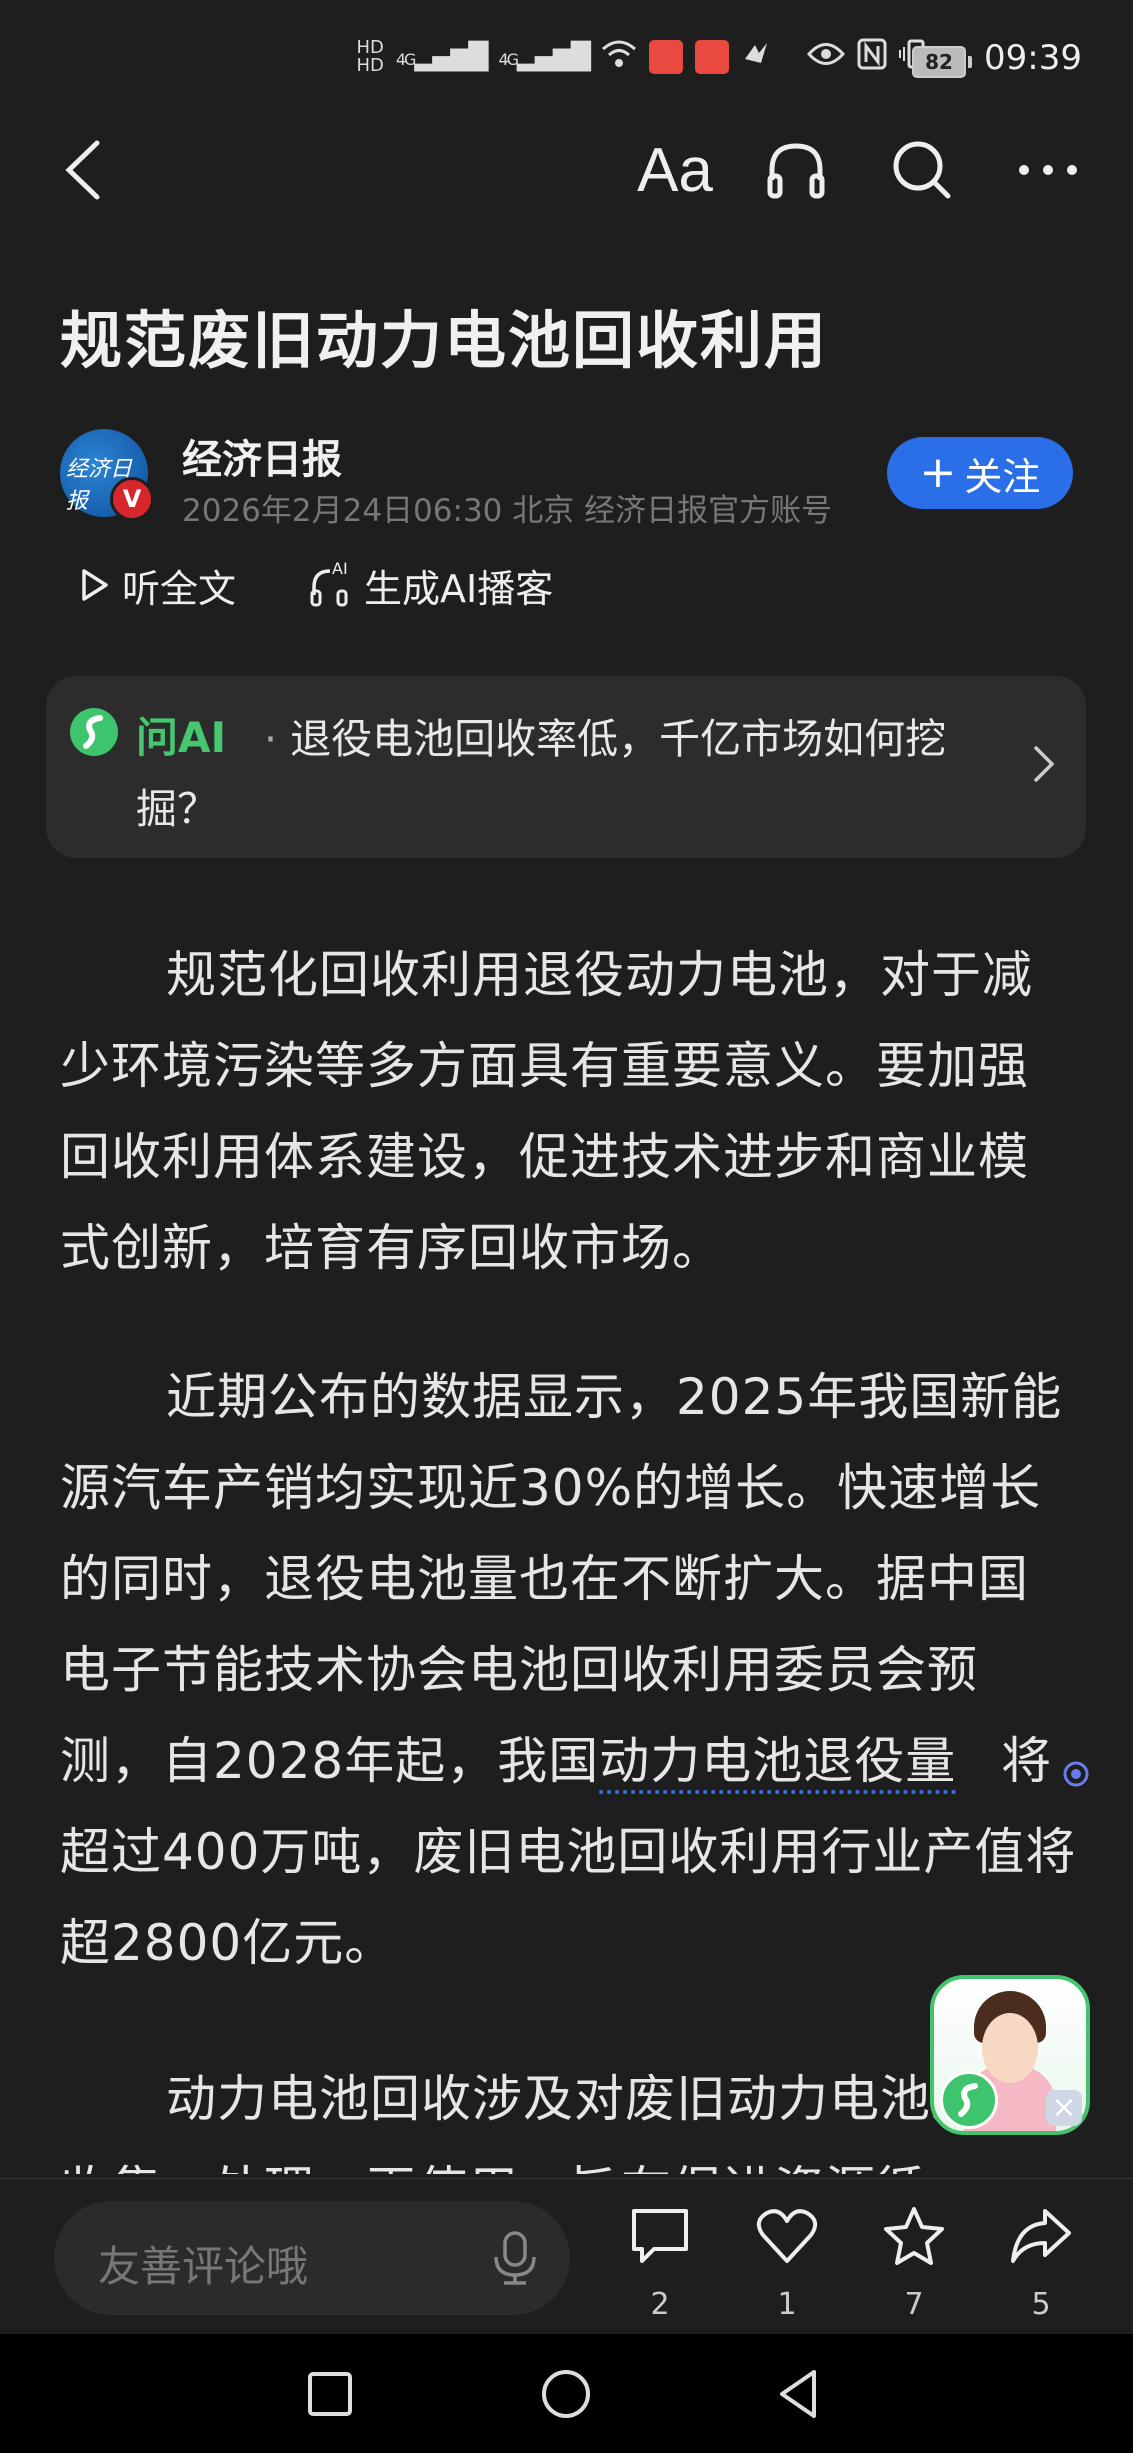 The width and height of the screenshot is (1133, 2453). Describe the element at coordinates (914, 2236) in the screenshot. I see `star-icon` at that location.